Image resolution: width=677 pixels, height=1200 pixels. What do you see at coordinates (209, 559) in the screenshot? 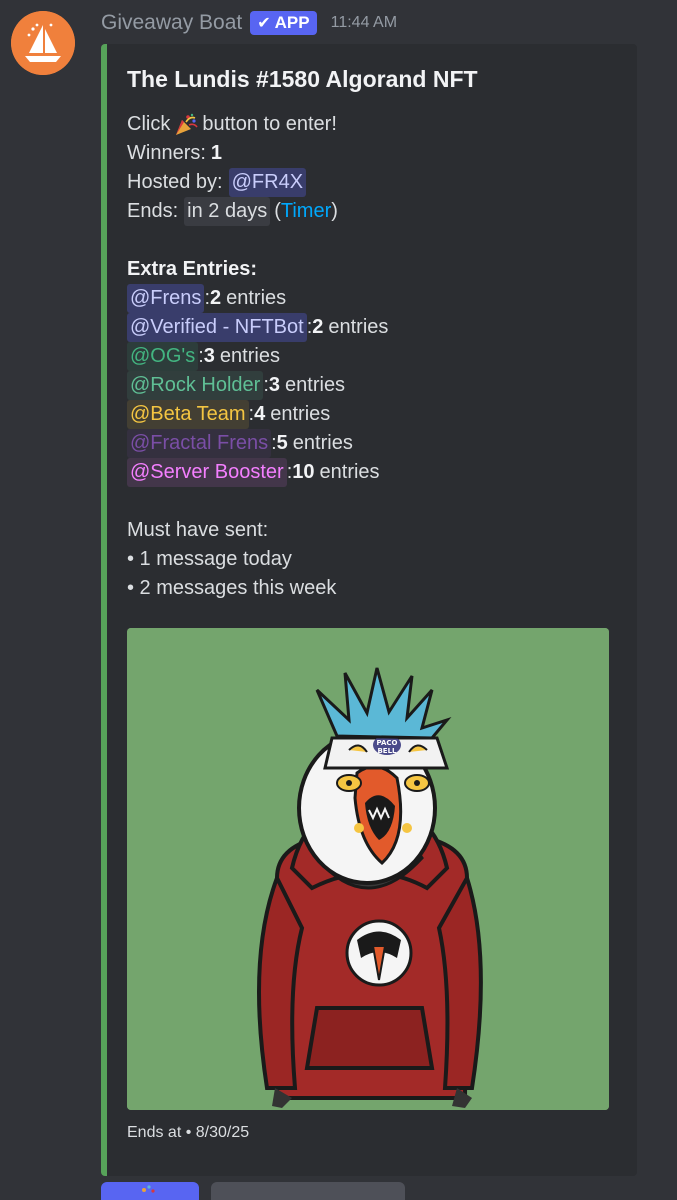
I see `requirement-item: • 1 message today` at bounding box center [209, 559].